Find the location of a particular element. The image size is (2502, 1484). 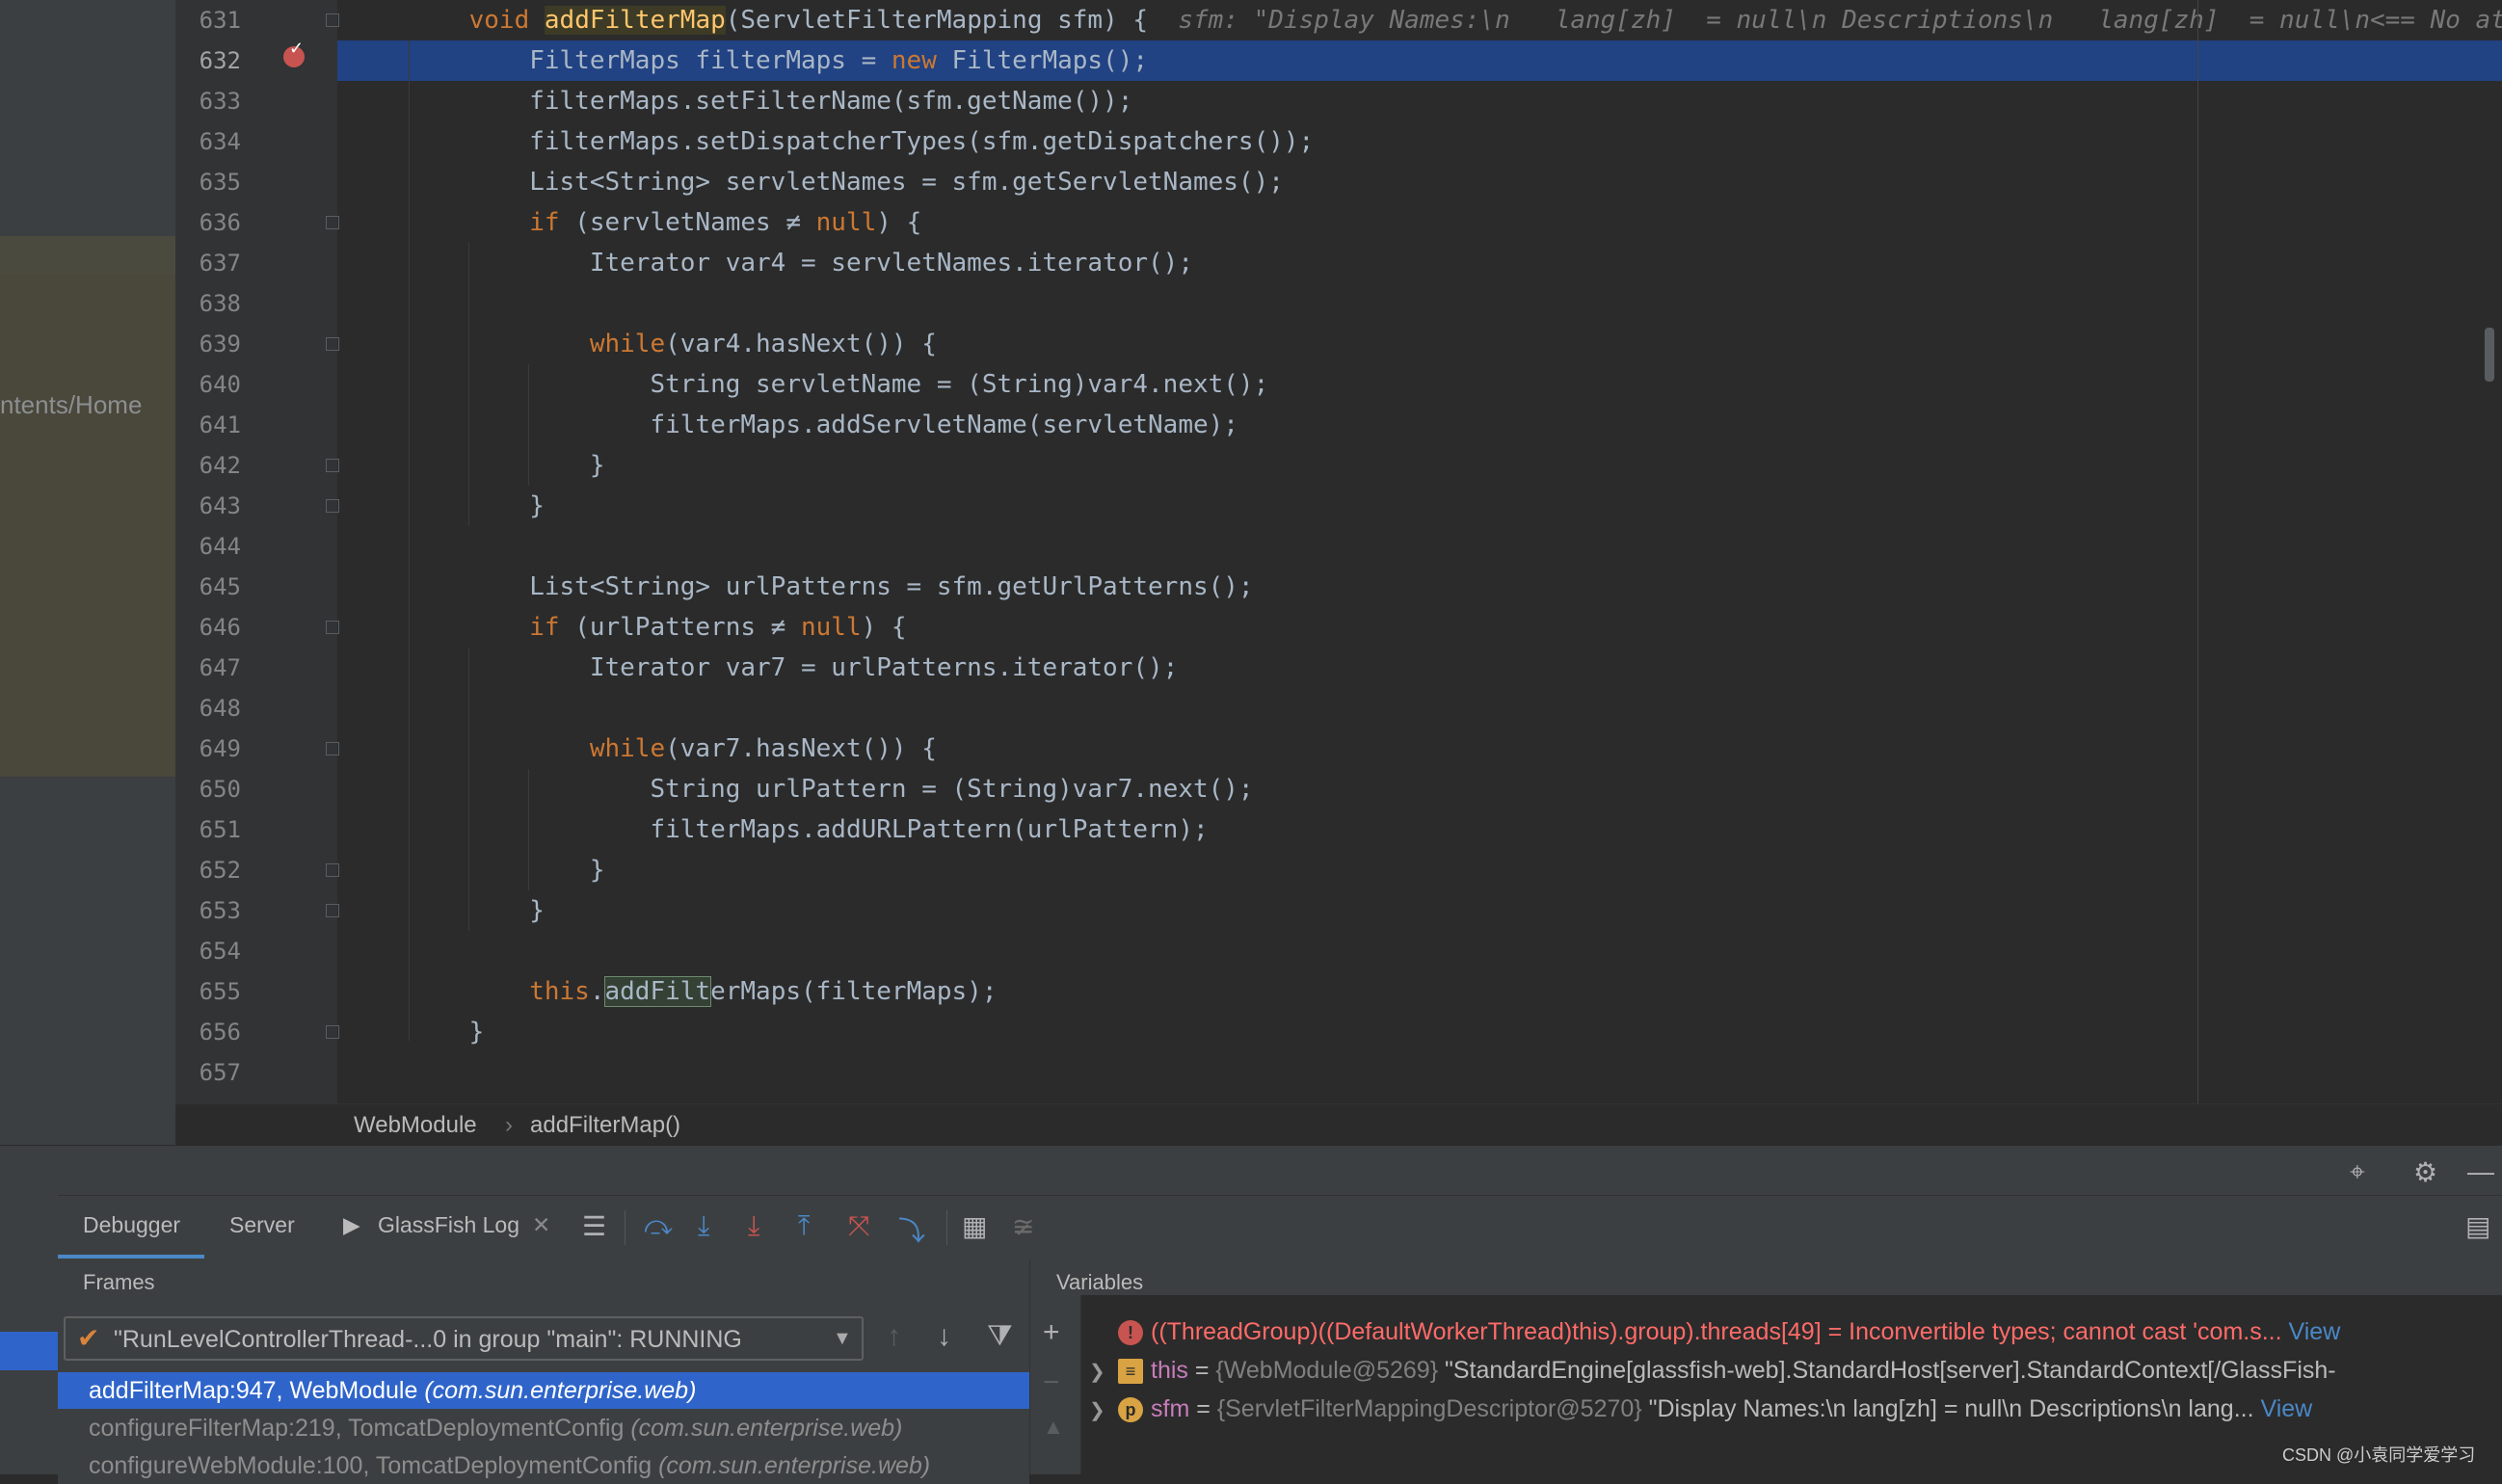

step-out-icon: ⤒ is located at coordinates (804, 1226).